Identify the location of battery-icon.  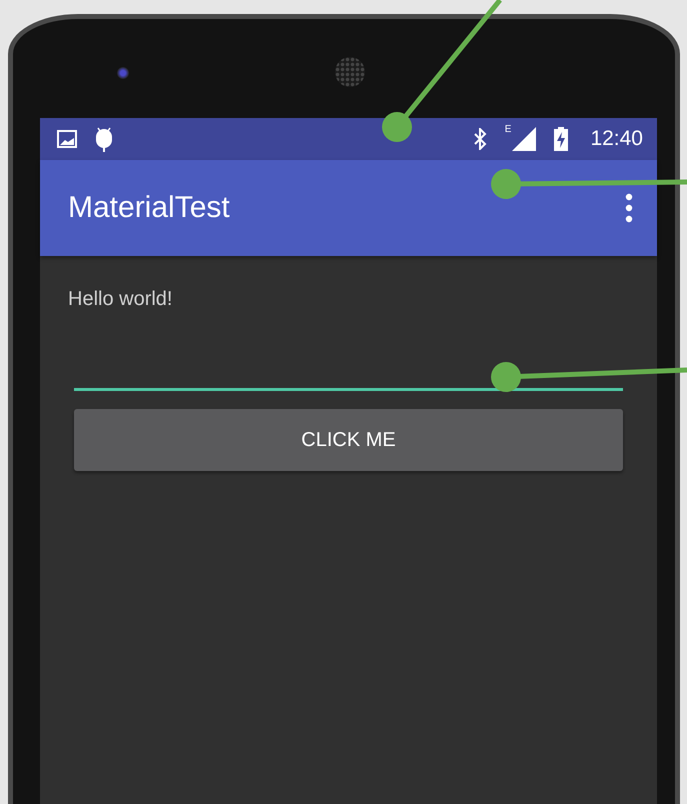
(561, 139).